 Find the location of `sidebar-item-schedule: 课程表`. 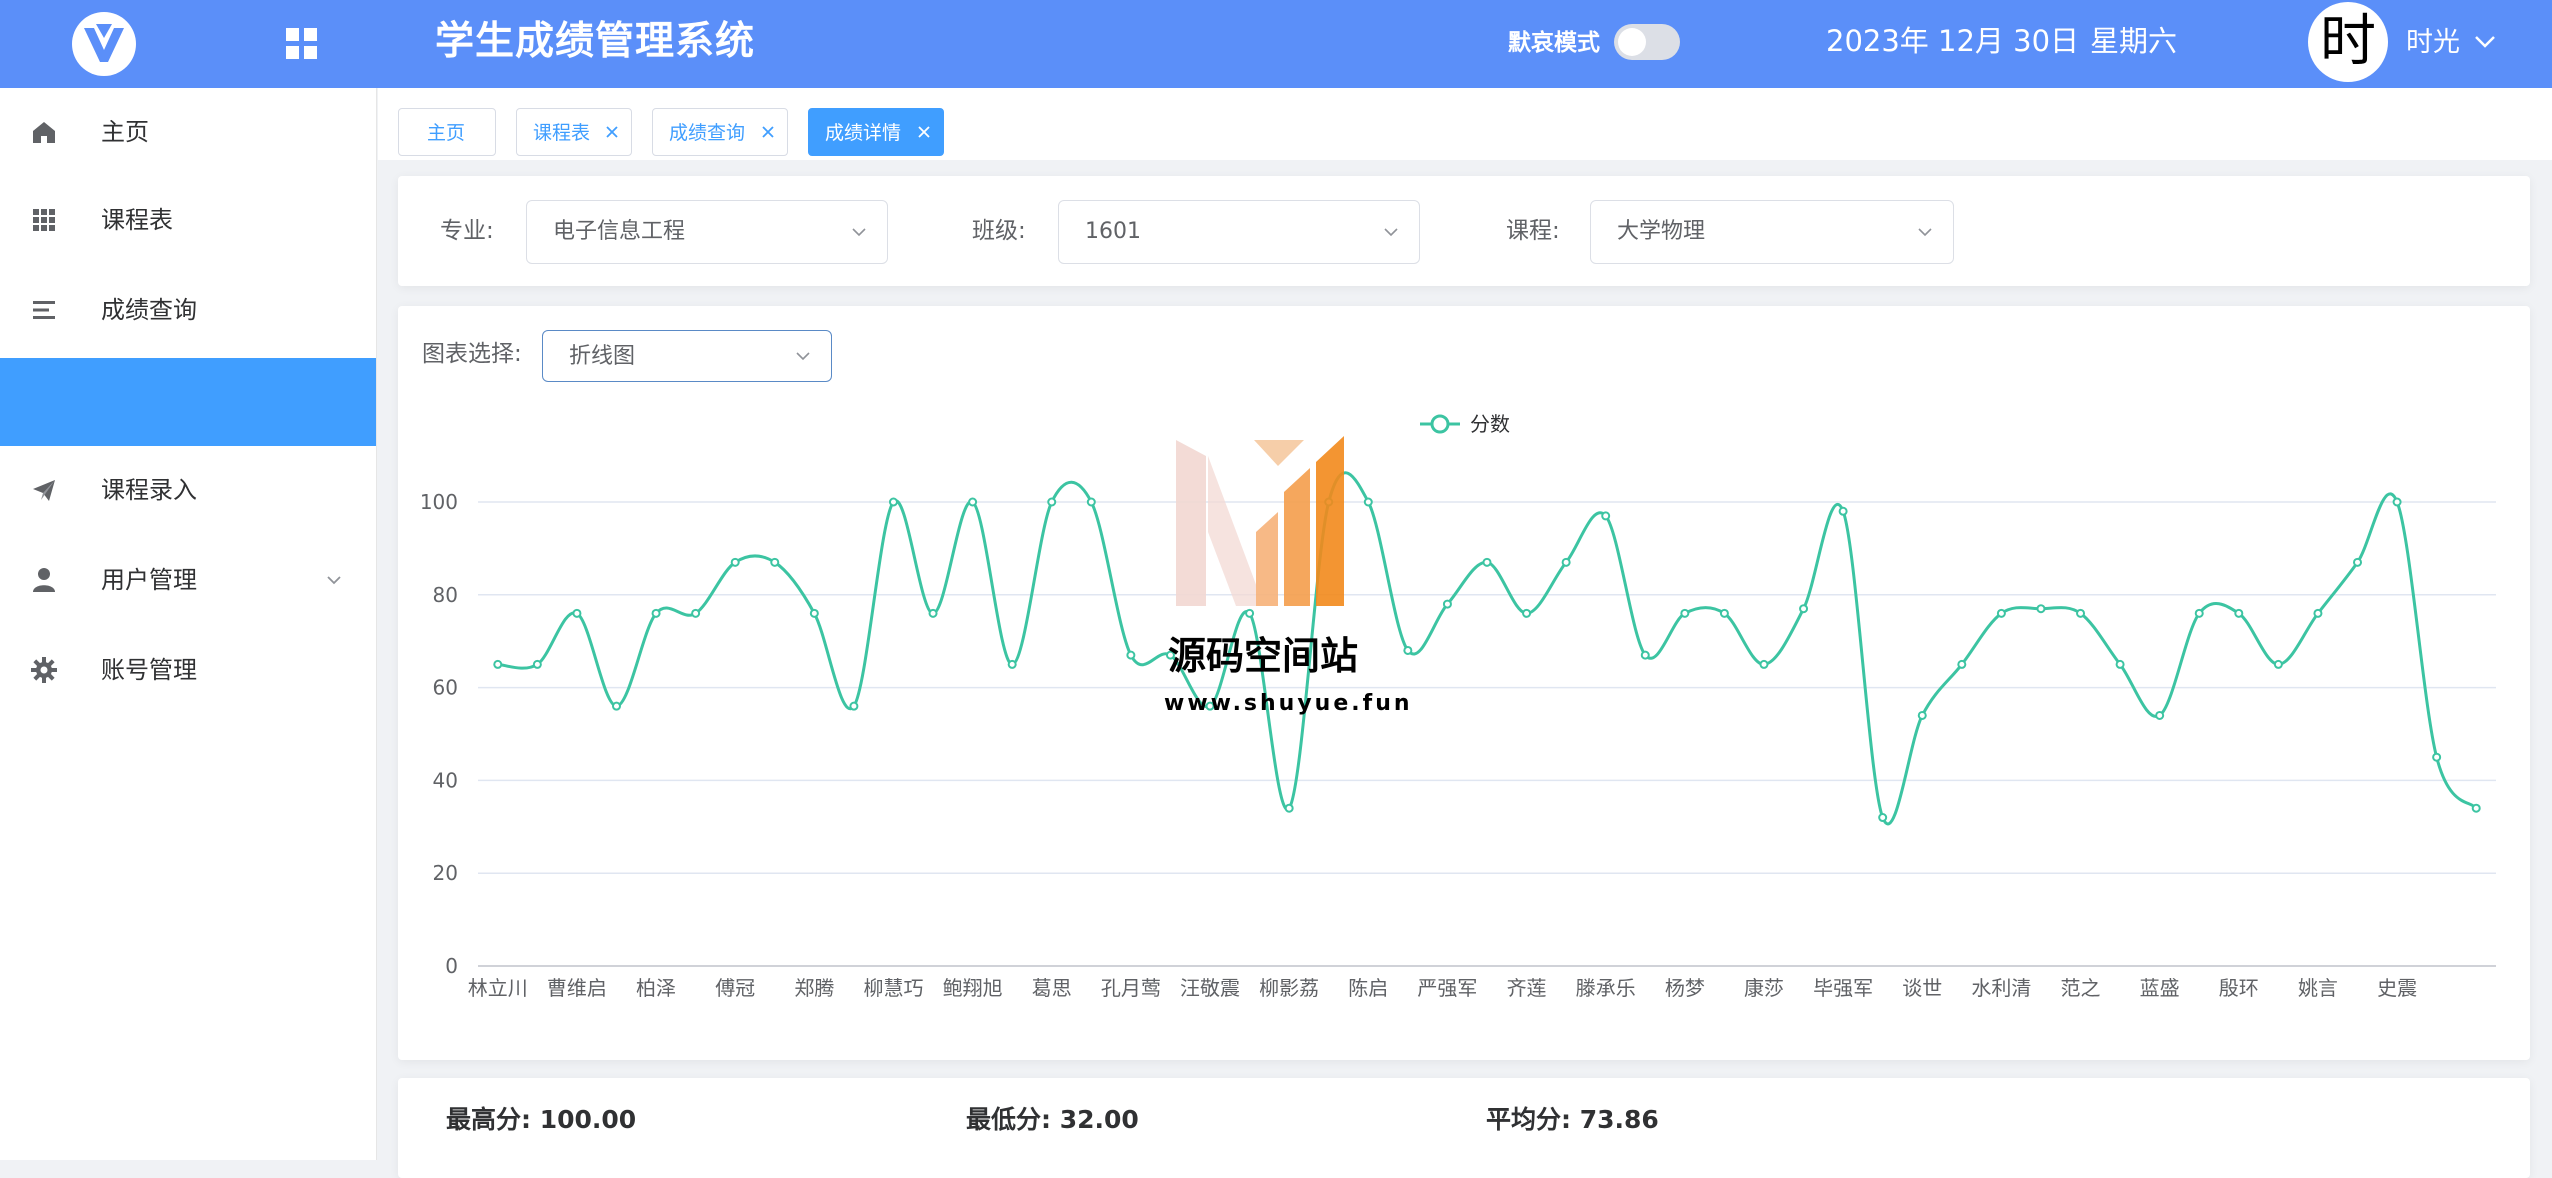

sidebar-item-schedule: 课程表 is located at coordinates (188, 220).